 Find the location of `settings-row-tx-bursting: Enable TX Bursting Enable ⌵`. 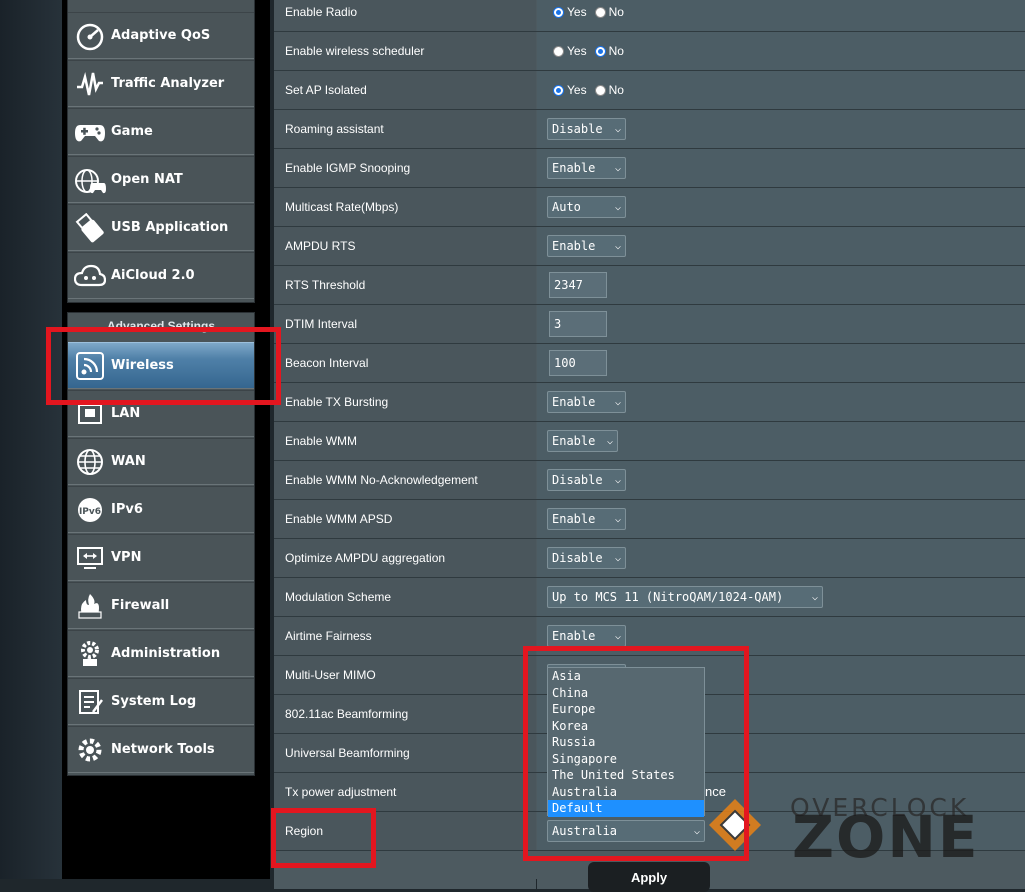

settings-row-tx-bursting: Enable TX Bursting Enable ⌵ is located at coordinates (649, 402).